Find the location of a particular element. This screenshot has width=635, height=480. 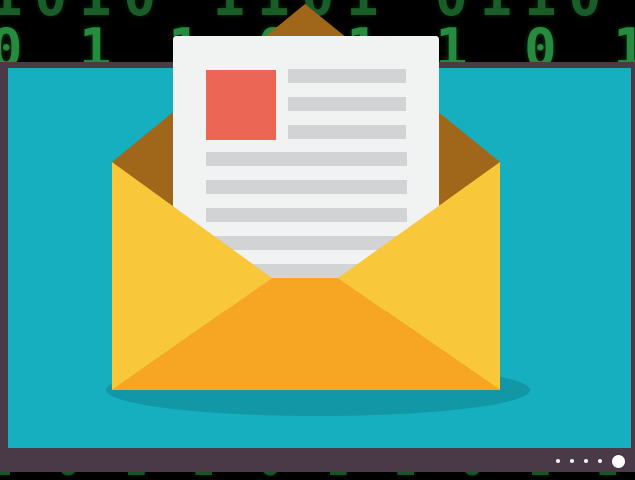

slideshow-bottom-bar is located at coordinates (317, 461).